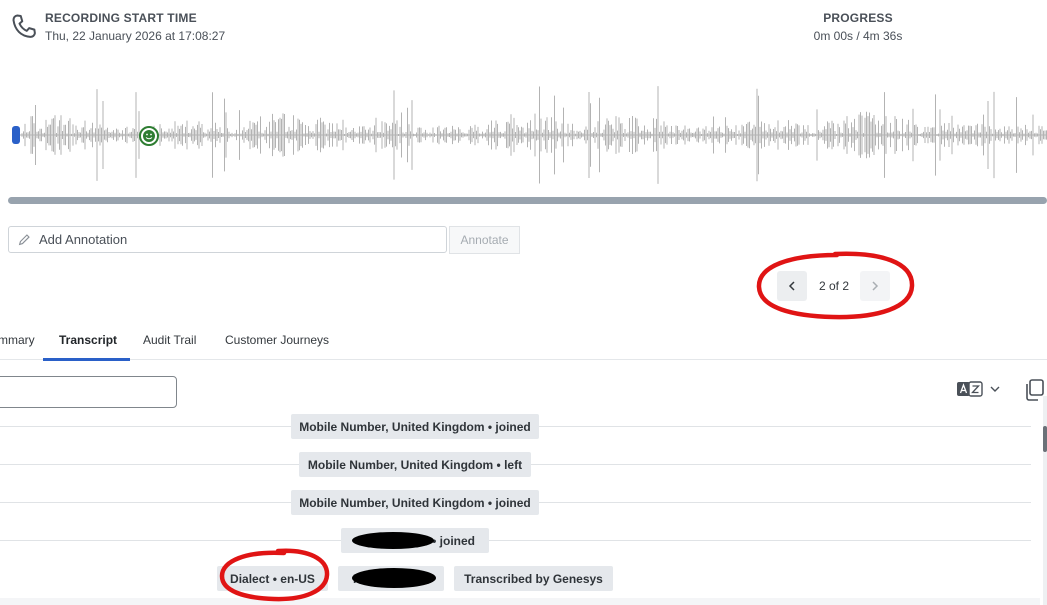 The height and width of the screenshot is (605, 1047). Describe the element at coordinates (1045, 439) in the screenshot. I see `transcript-scroll-thumb` at that location.